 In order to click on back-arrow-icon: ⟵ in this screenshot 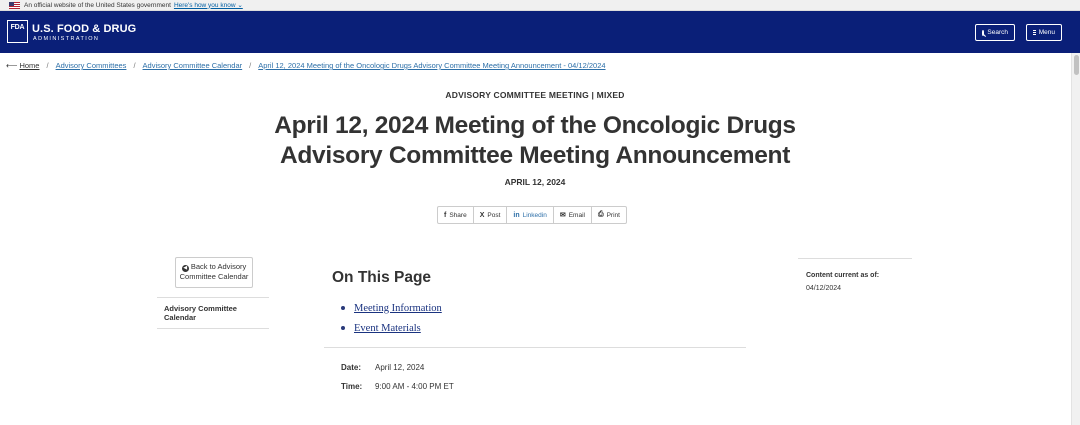, I will do `click(12, 65)`.